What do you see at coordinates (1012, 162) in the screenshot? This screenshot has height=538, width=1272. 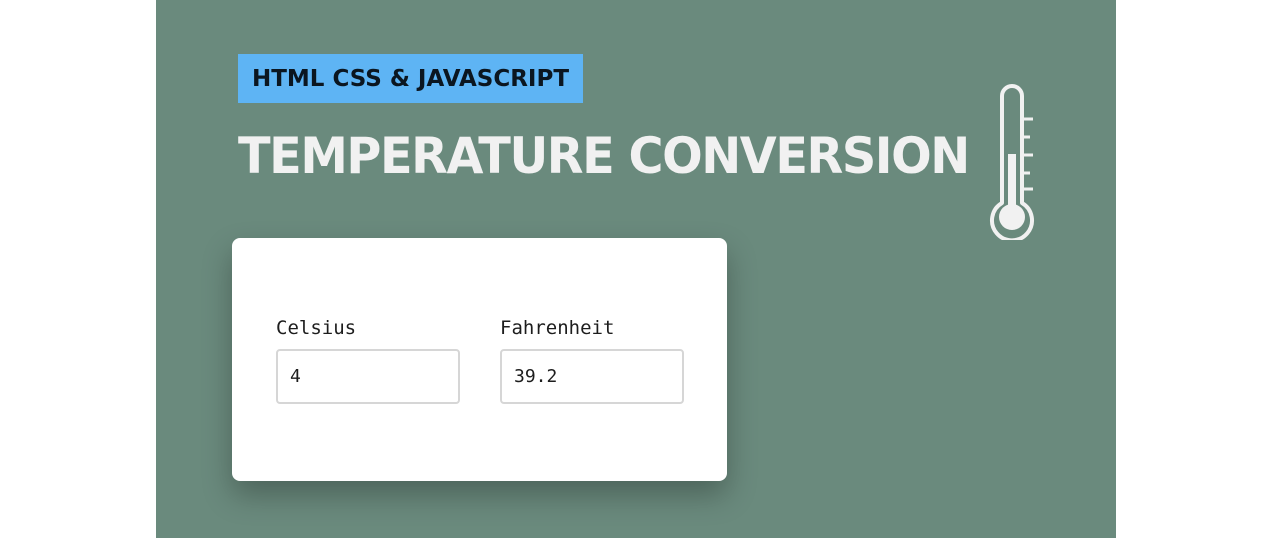 I see `thermometer-icon` at bounding box center [1012, 162].